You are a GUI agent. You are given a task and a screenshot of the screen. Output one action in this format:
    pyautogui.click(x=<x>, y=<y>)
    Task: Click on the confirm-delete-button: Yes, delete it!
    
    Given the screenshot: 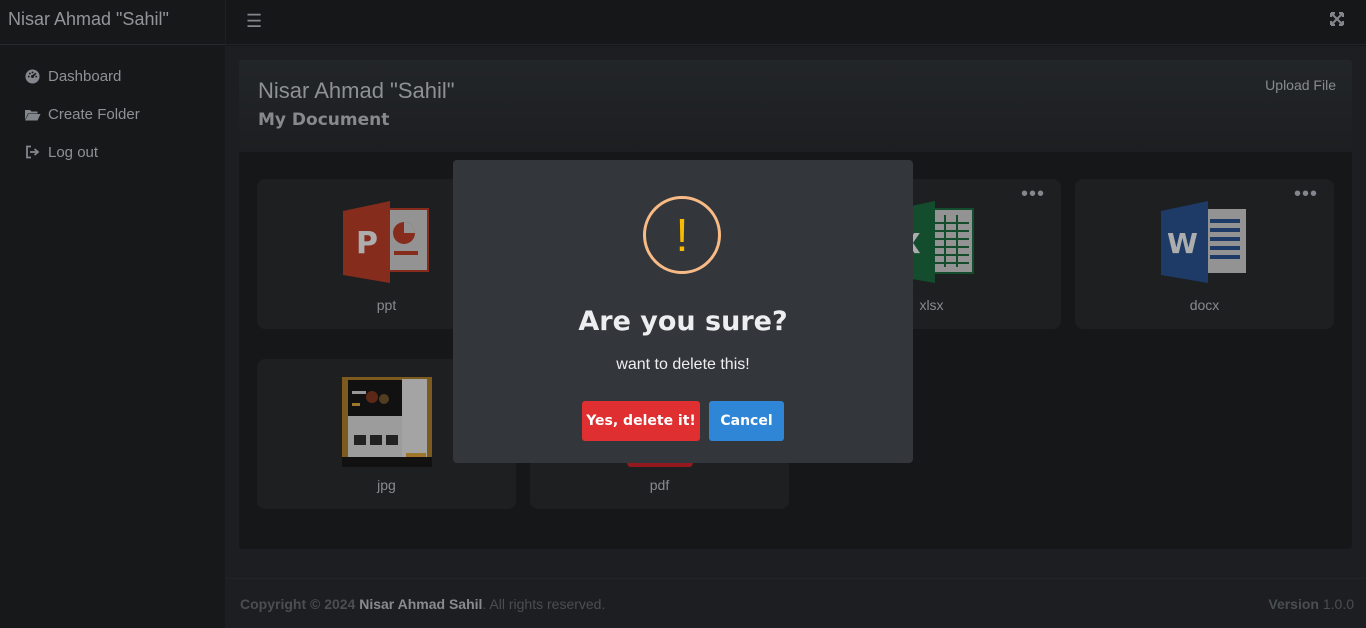 What is the action you would take?
    pyautogui.click(x=641, y=421)
    